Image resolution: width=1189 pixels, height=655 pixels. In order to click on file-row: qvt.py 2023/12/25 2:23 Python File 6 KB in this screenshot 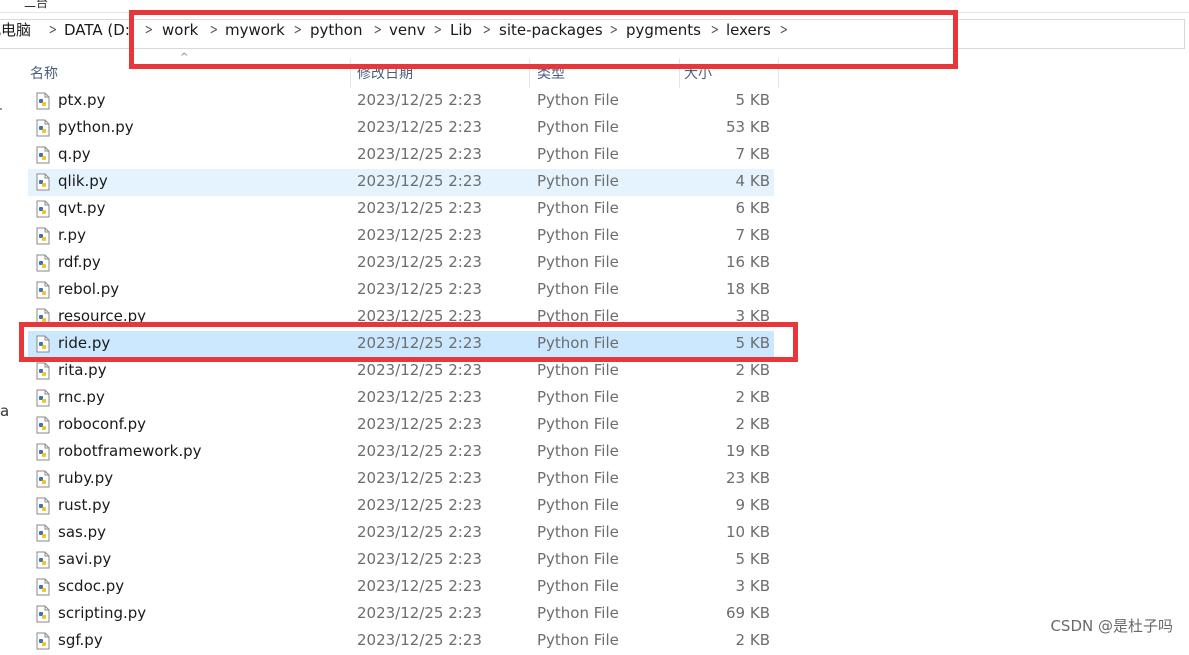, I will do `click(401, 209)`.